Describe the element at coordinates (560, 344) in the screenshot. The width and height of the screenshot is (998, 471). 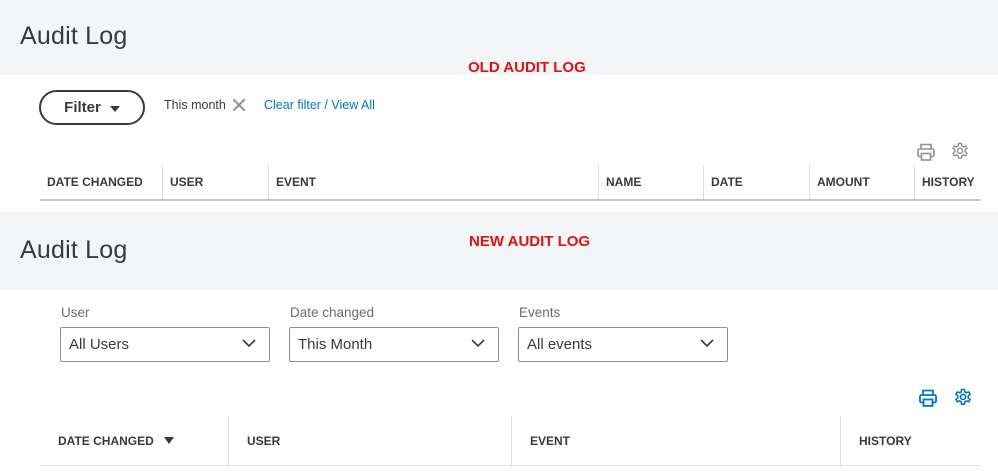
I see `events-filter-value: All events` at that location.